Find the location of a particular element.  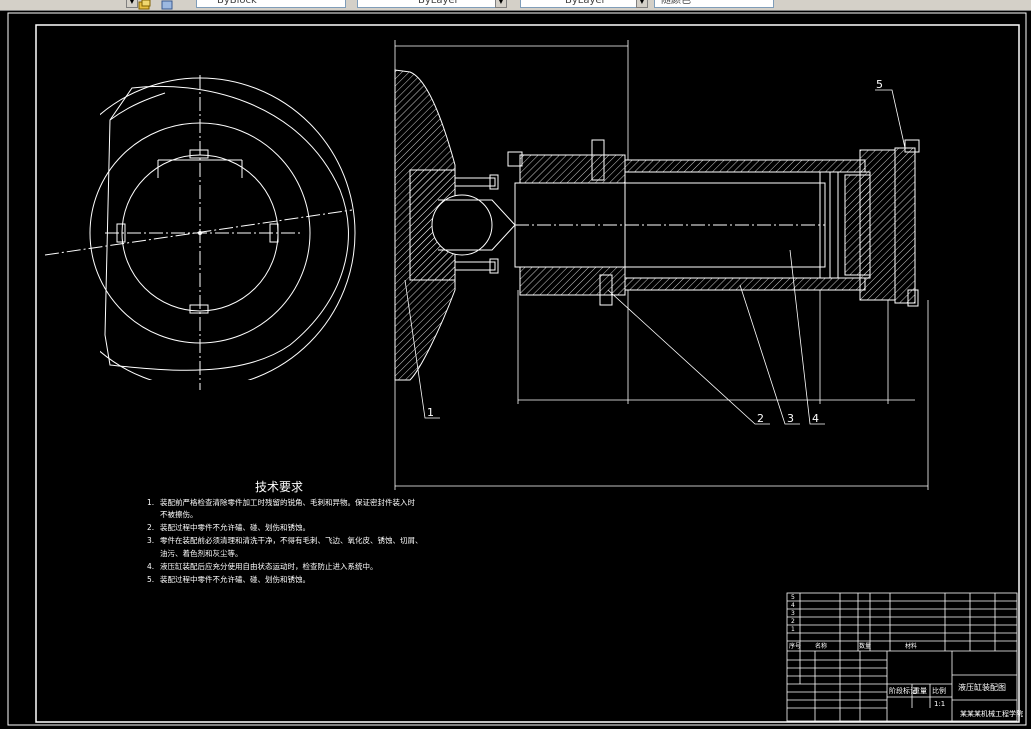

layer-combo-arrow: ▼ is located at coordinates (501, 4).